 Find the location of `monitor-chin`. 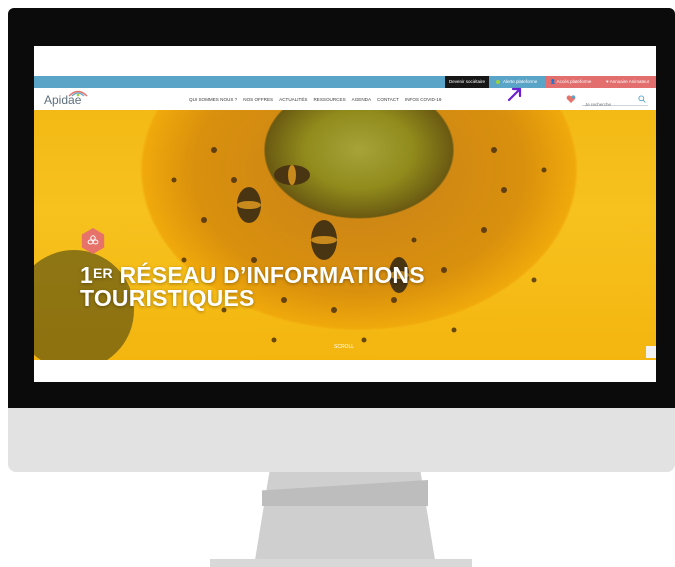

monitor-chin is located at coordinates (341, 440).